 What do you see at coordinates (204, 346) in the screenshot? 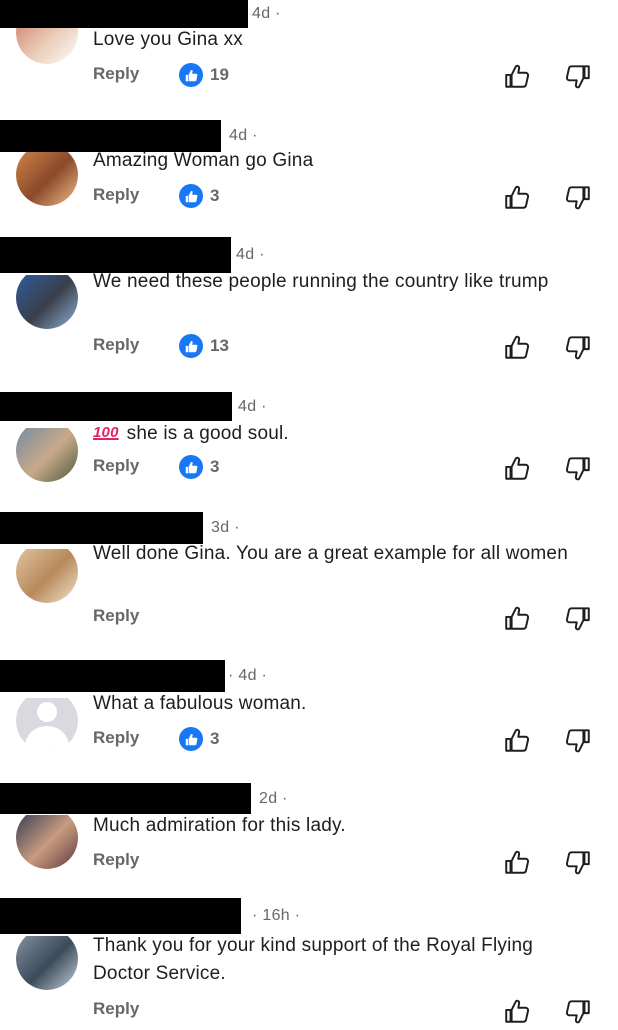
I see `reaction-count: 13` at bounding box center [204, 346].